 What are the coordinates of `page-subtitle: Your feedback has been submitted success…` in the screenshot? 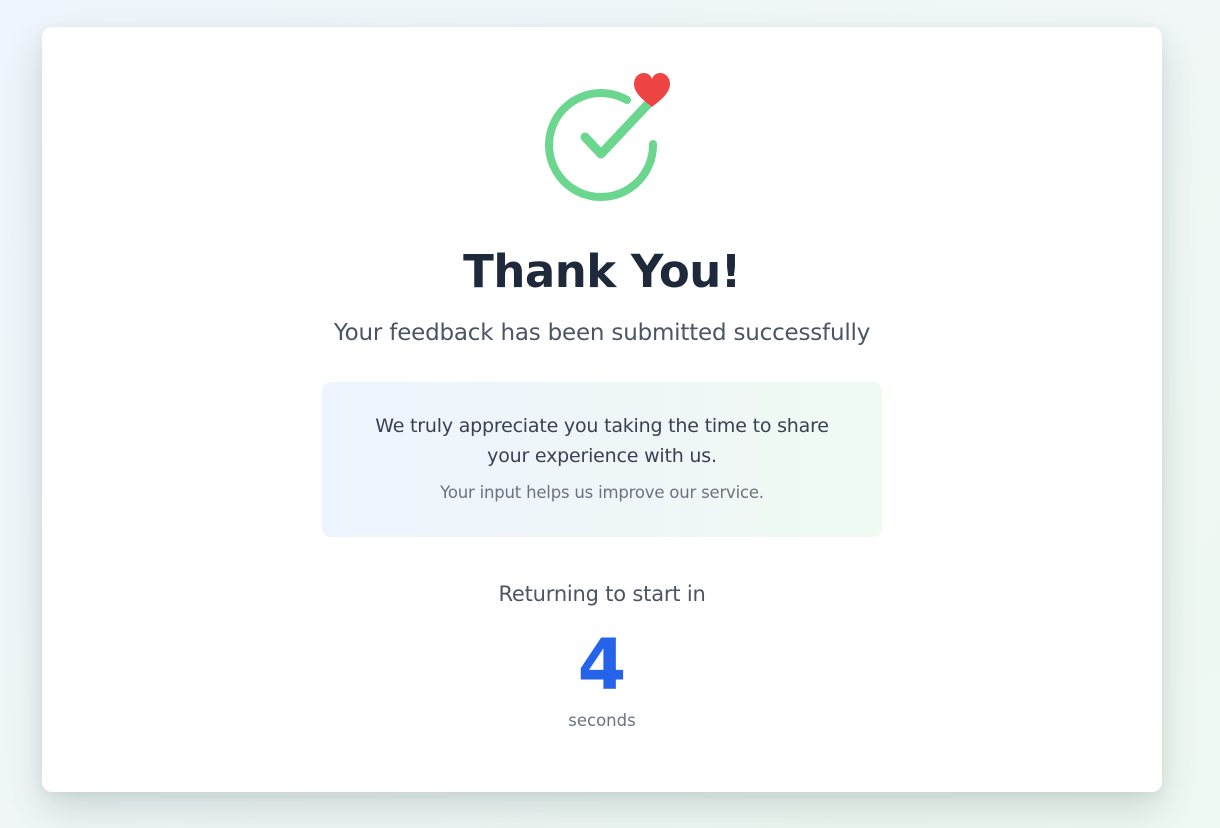 It's located at (602, 333).